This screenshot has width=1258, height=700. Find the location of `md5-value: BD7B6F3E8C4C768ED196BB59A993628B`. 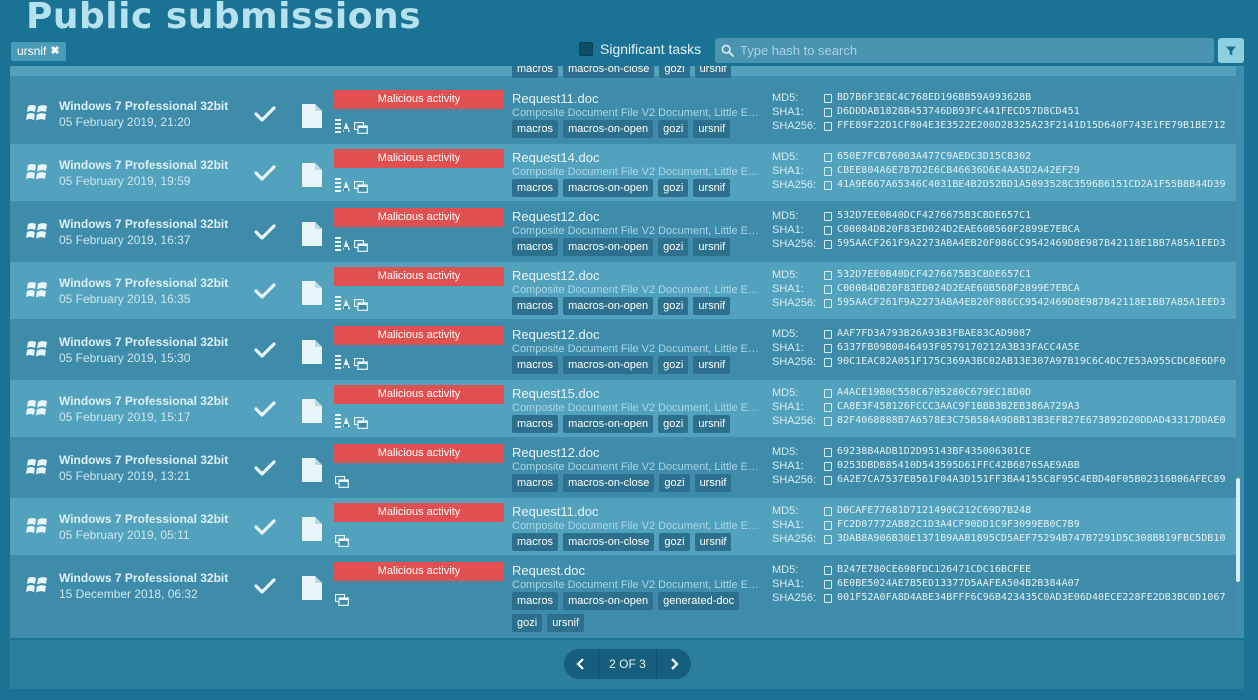

md5-value: BD7B6F3E8C4C768ED196BB59A993628B is located at coordinates (934, 98).